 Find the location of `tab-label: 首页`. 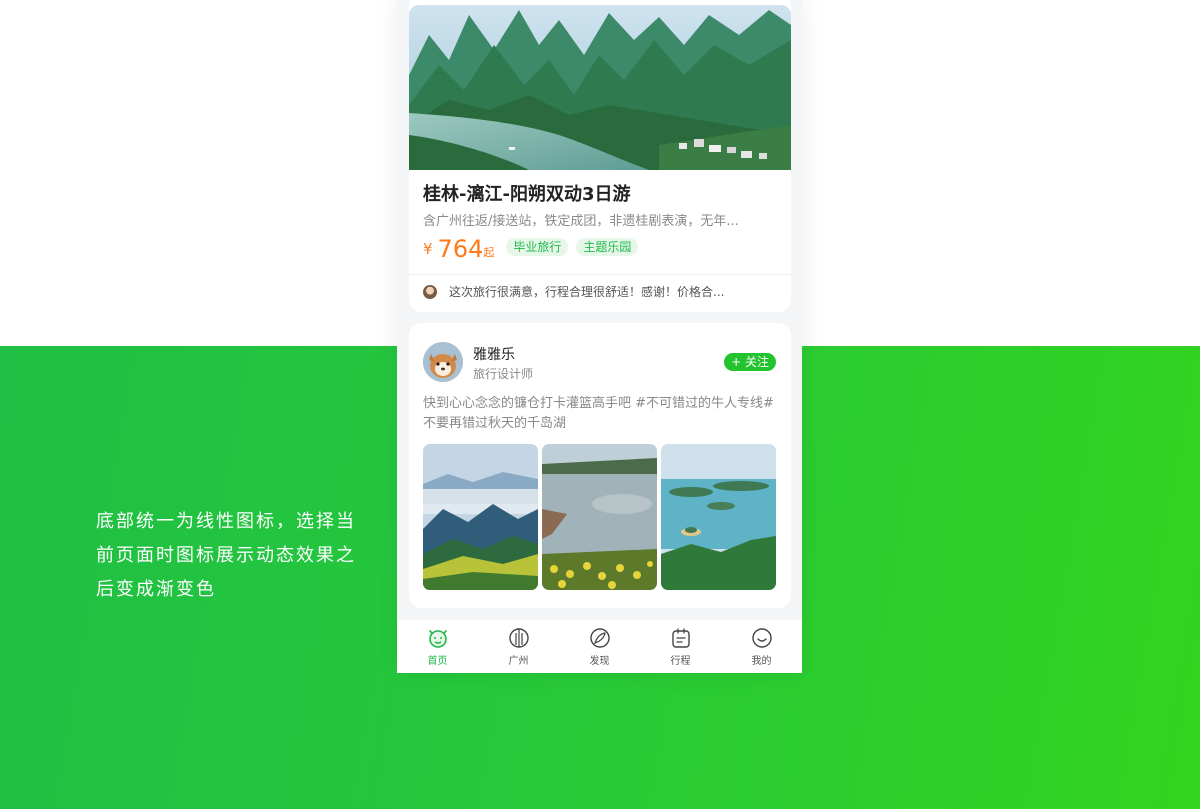

tab-label: 首页 is located at coordinates (437, 661).